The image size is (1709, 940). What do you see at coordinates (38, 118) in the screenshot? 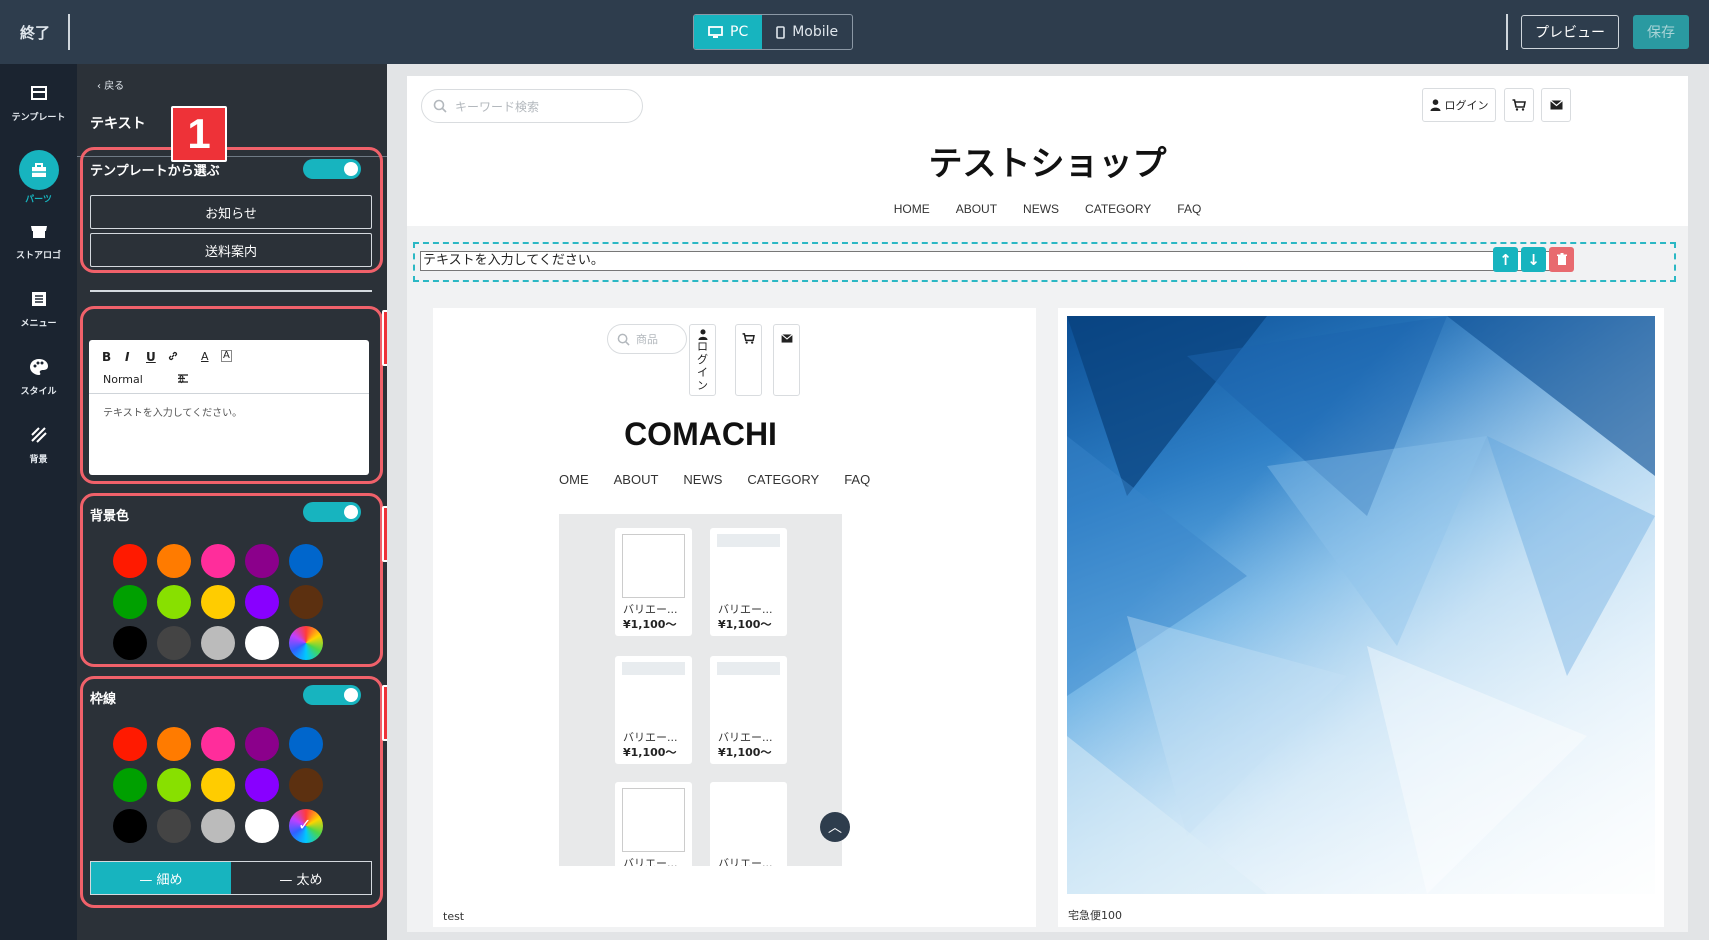
I see `nav-item-label: テンプレート` at bounding box center [38, 118].